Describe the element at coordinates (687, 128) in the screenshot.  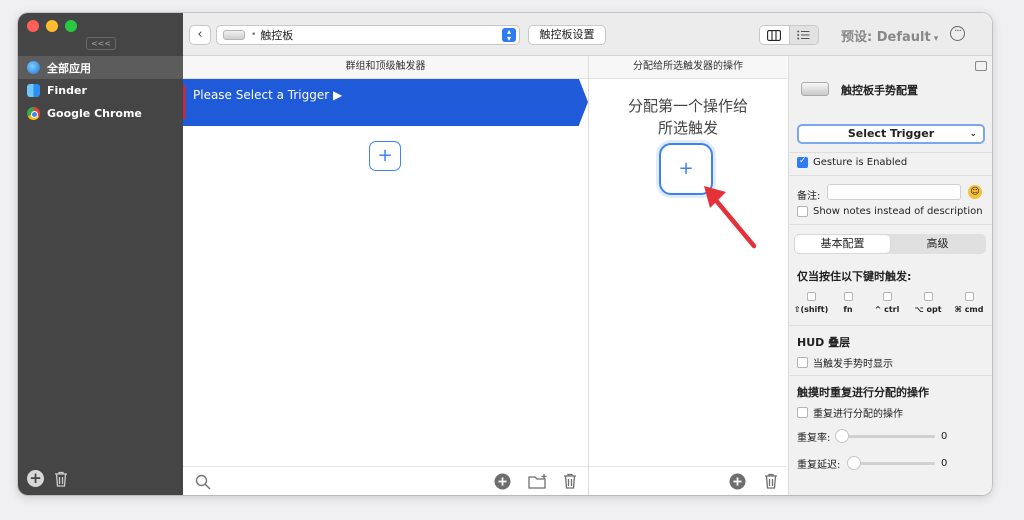
I see `actions-empty-line2: 所选触发` at that location.